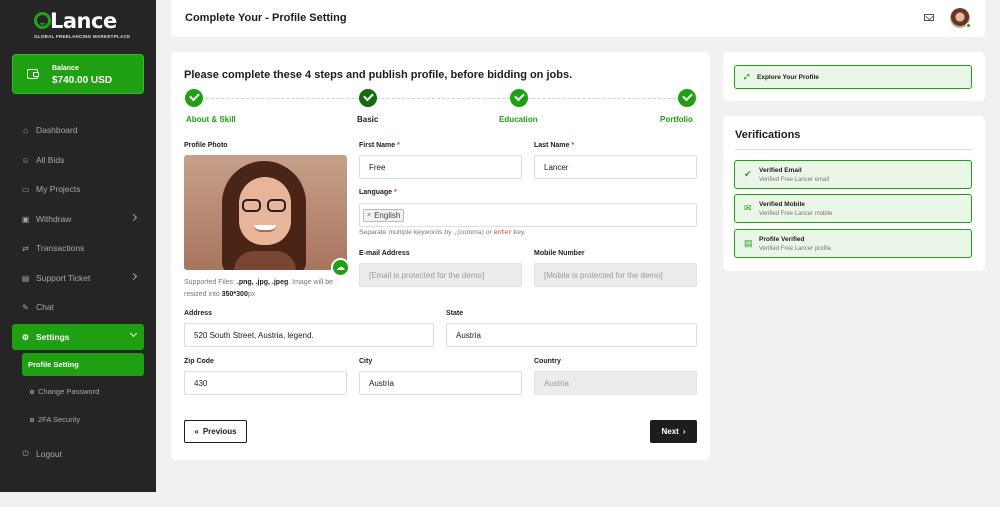 This screenshot has width=1000, height=507. Describe the element at coordinates (615, 275) in the screenshot. I see `mobile-field: [Mobile is protected for the demo]` at that location.